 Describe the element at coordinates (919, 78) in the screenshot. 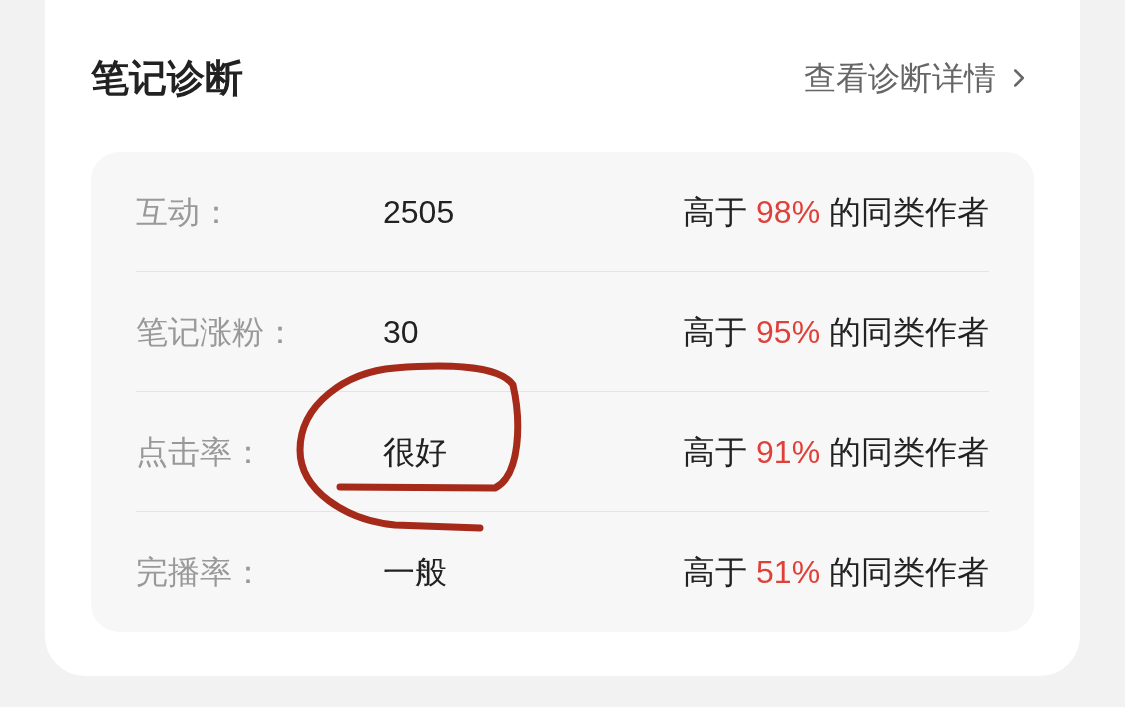

I see `view-details-link: 查看诊断详情` at that location.